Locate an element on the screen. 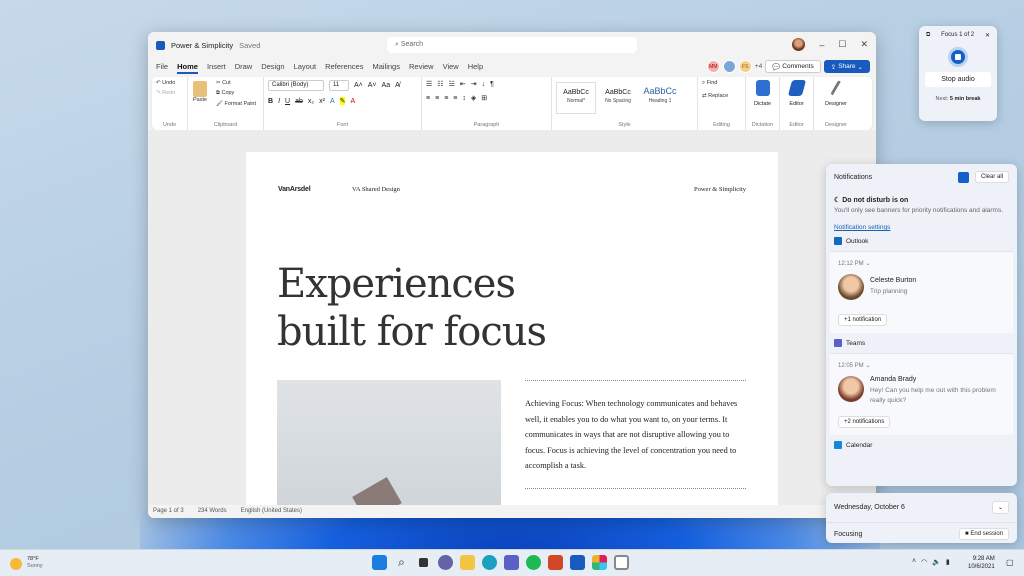 The width and height of the screenshot is (1024, 576). style-normal: AaBbCc Normal* is located at coordinates (576, 98).